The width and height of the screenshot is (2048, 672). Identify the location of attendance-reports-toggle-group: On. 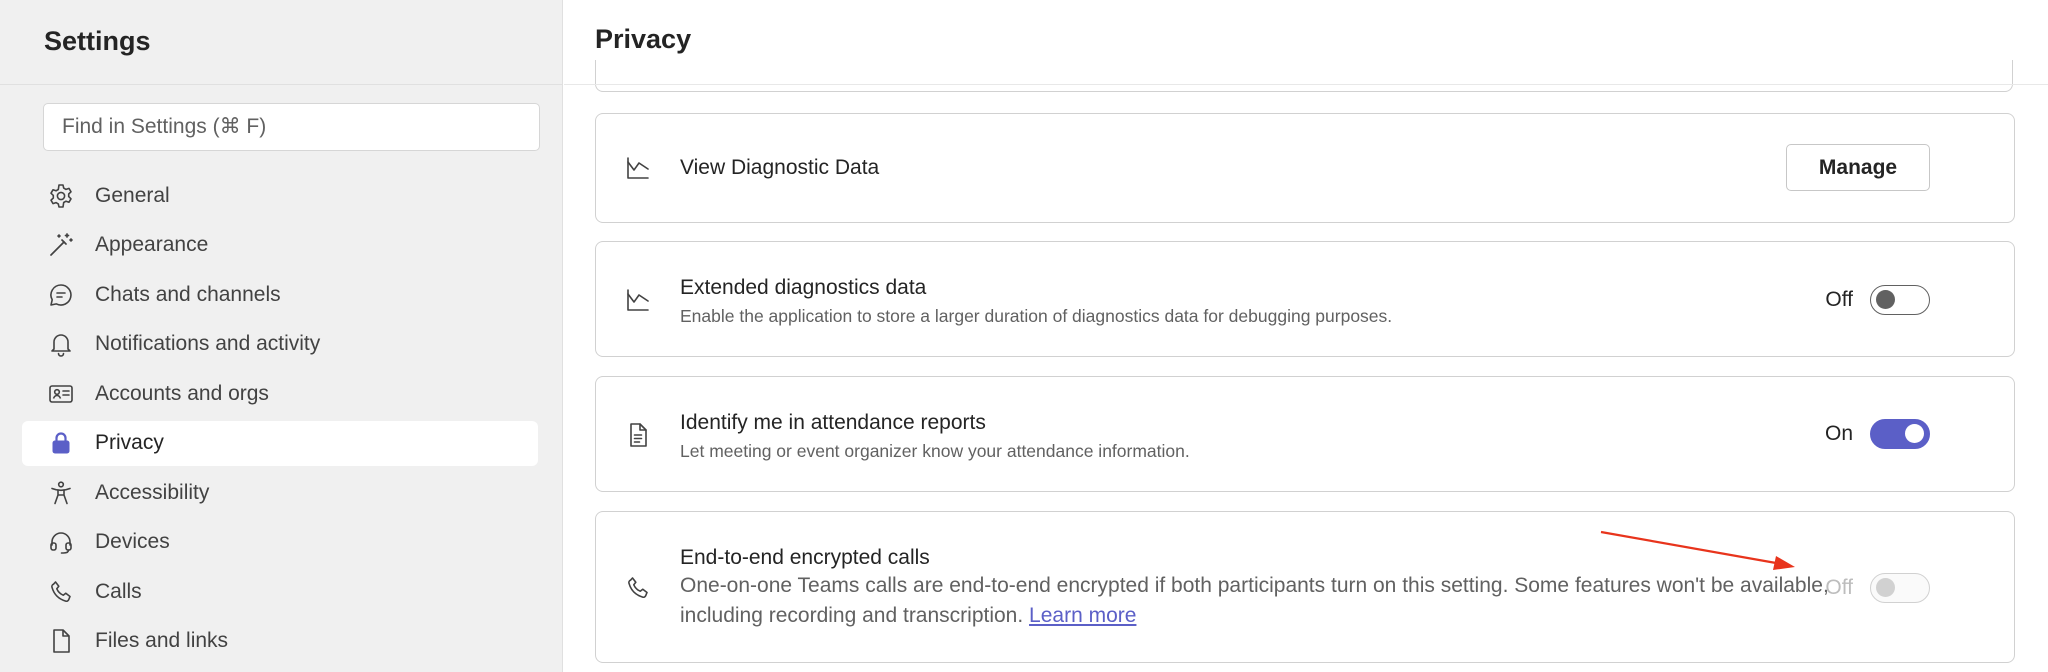
(1877, 434).